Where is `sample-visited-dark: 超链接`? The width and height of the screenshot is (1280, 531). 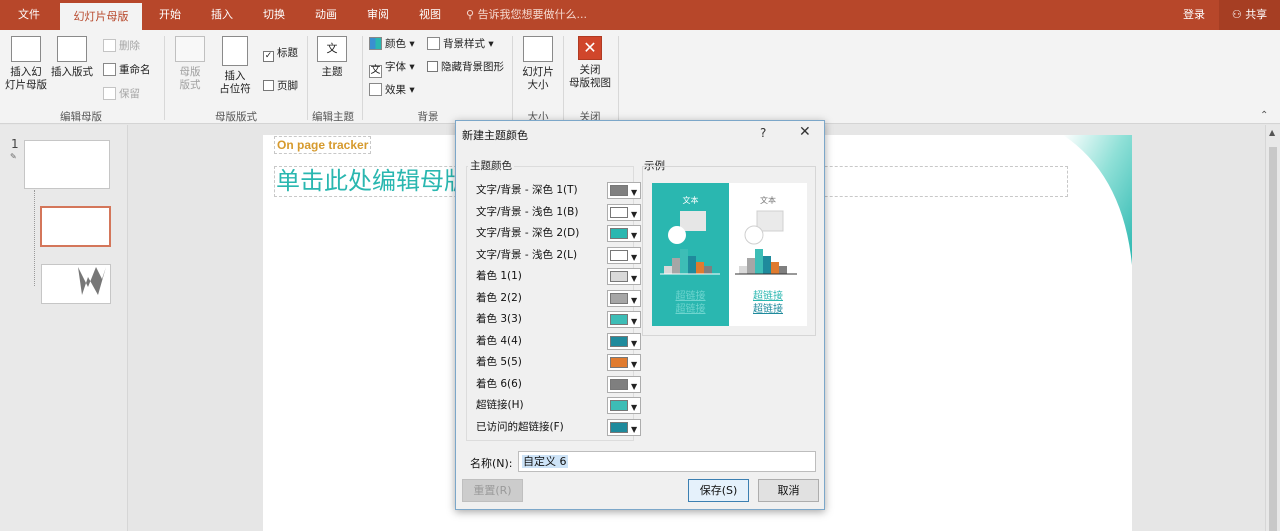 sample-visited-dark: 超链接 is located at coordinates (690, 309).